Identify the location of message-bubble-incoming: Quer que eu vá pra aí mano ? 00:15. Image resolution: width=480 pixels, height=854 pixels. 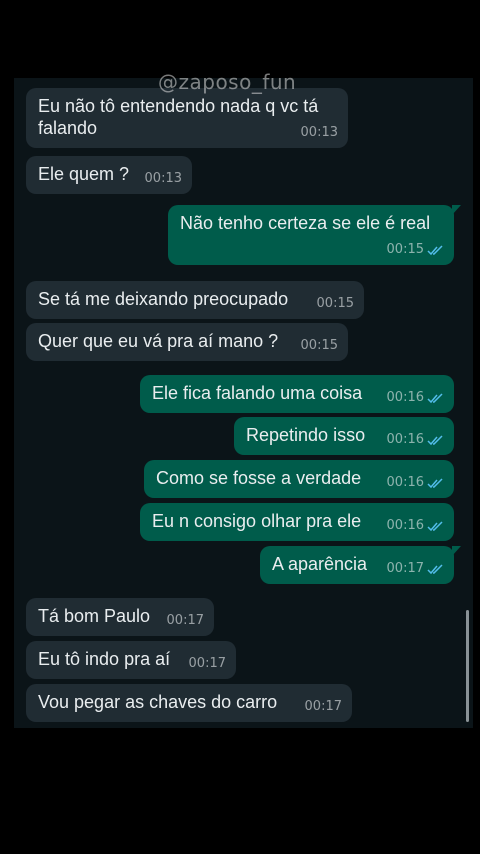
(187, 342).